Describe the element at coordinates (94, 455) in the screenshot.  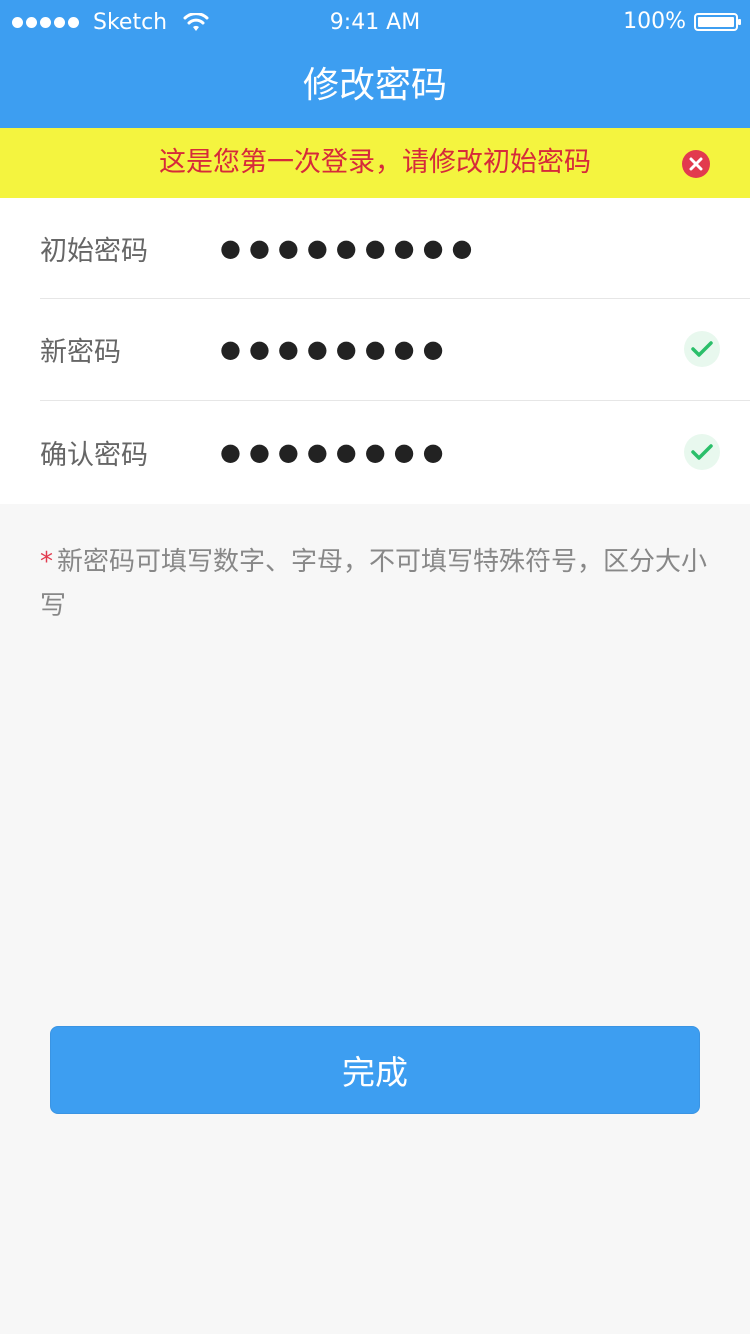
I see `confirm-password-label: 确认密码` at that location.